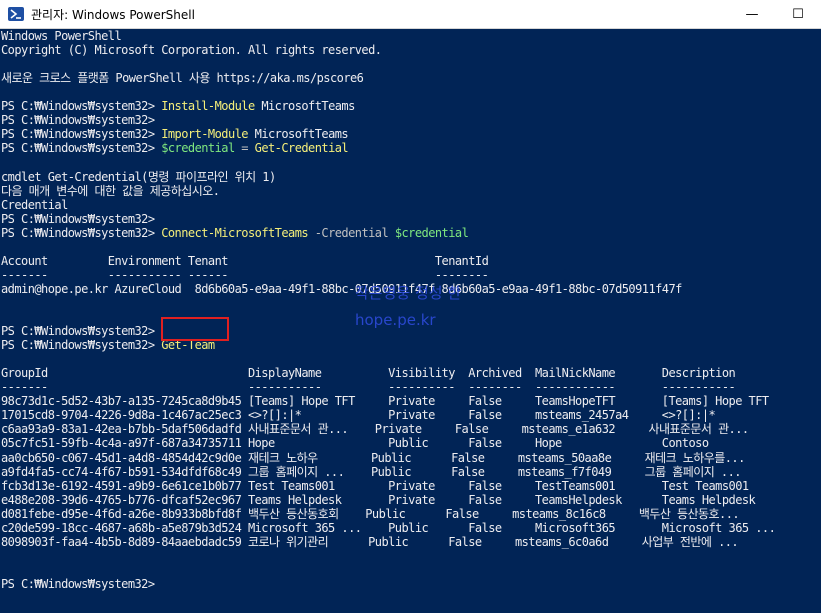 The width and height of the screenshot is (821, 613). I want to click on console-line-text: Credential, so click(34, 204).